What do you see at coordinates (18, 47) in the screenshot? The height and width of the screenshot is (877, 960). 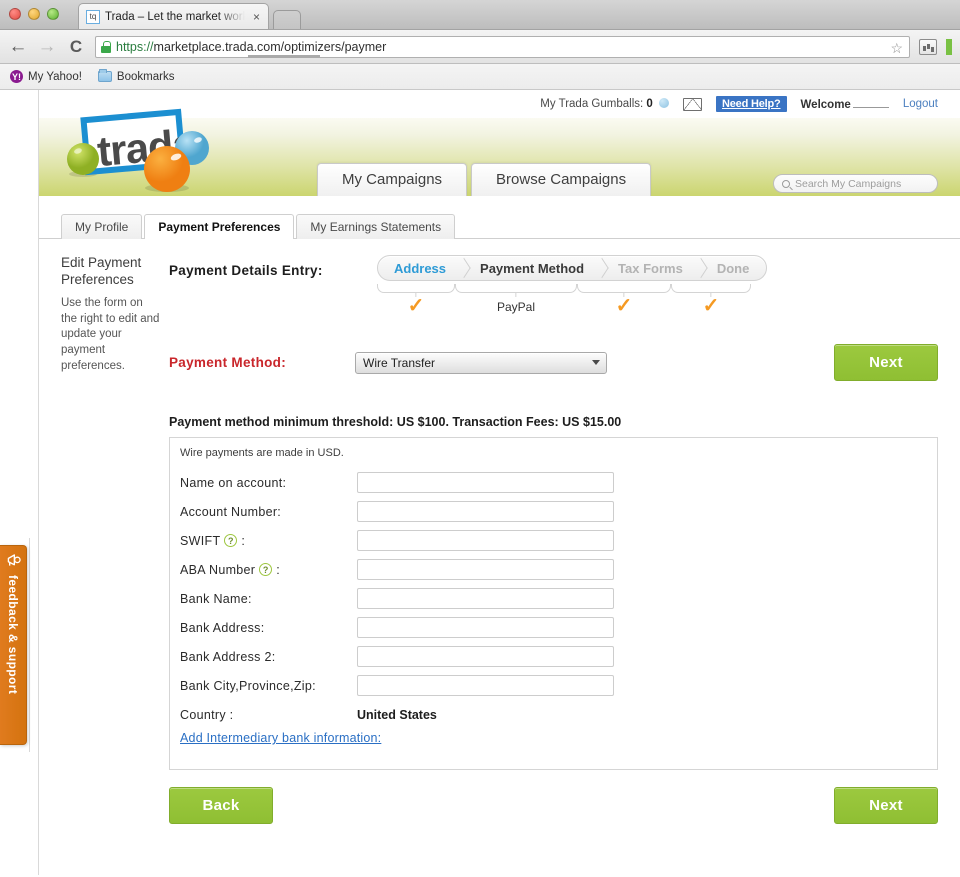 I see `back-button: ←` at bounding box center [18, 47].